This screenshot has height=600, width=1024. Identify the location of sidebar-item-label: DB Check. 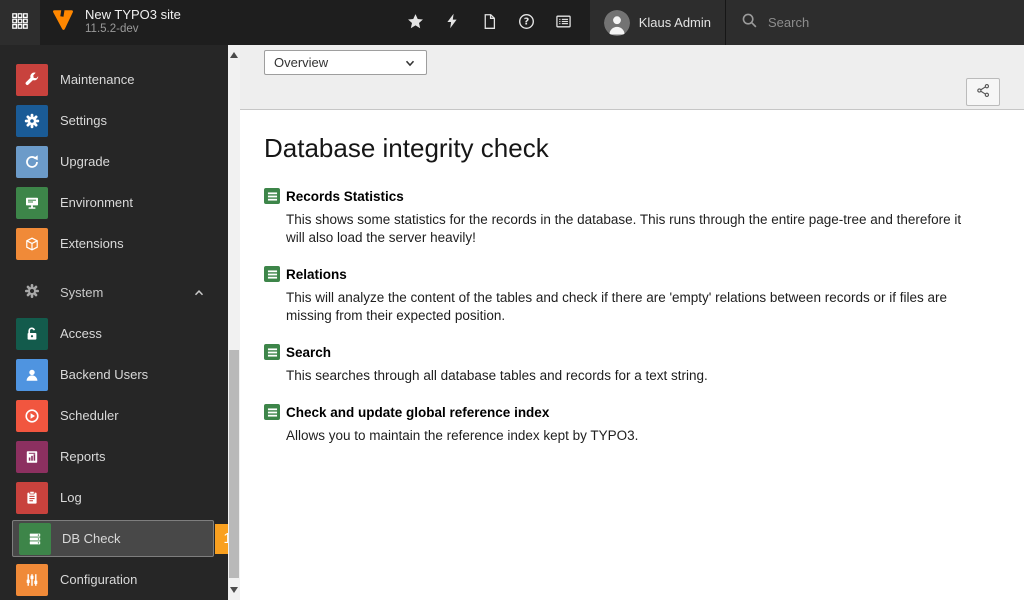
(91, 538).